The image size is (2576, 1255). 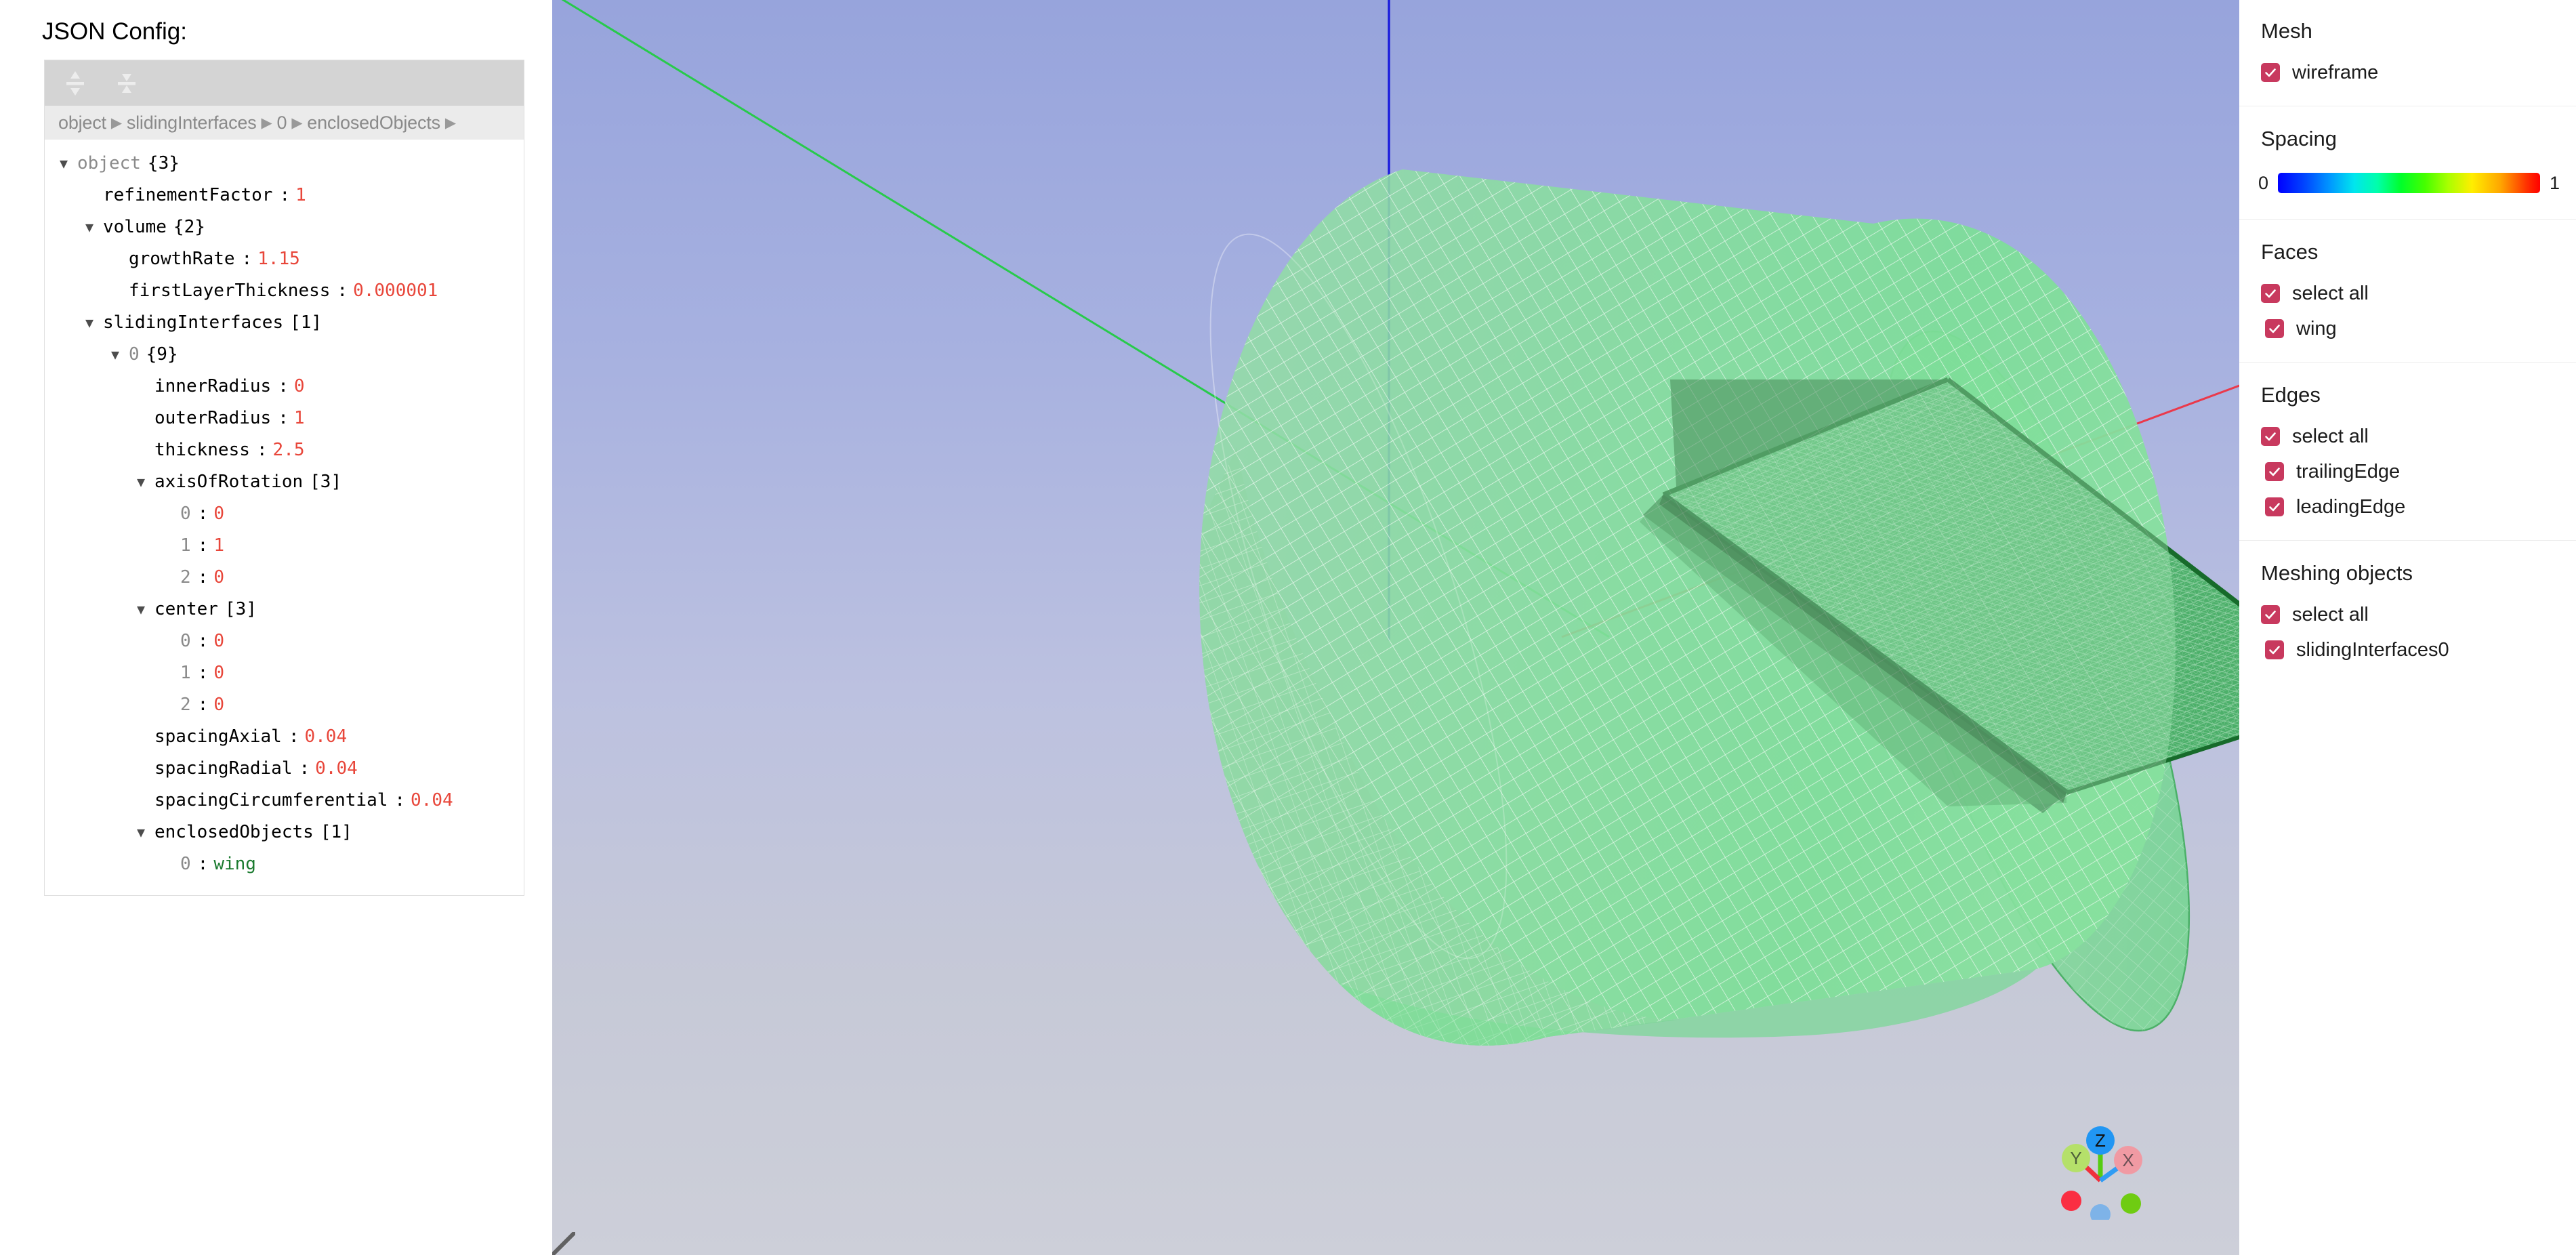 What do you see at coordinates (234, 864) in the screenshot?
I see `tree-value: wing` at bounding box center [234, 864].